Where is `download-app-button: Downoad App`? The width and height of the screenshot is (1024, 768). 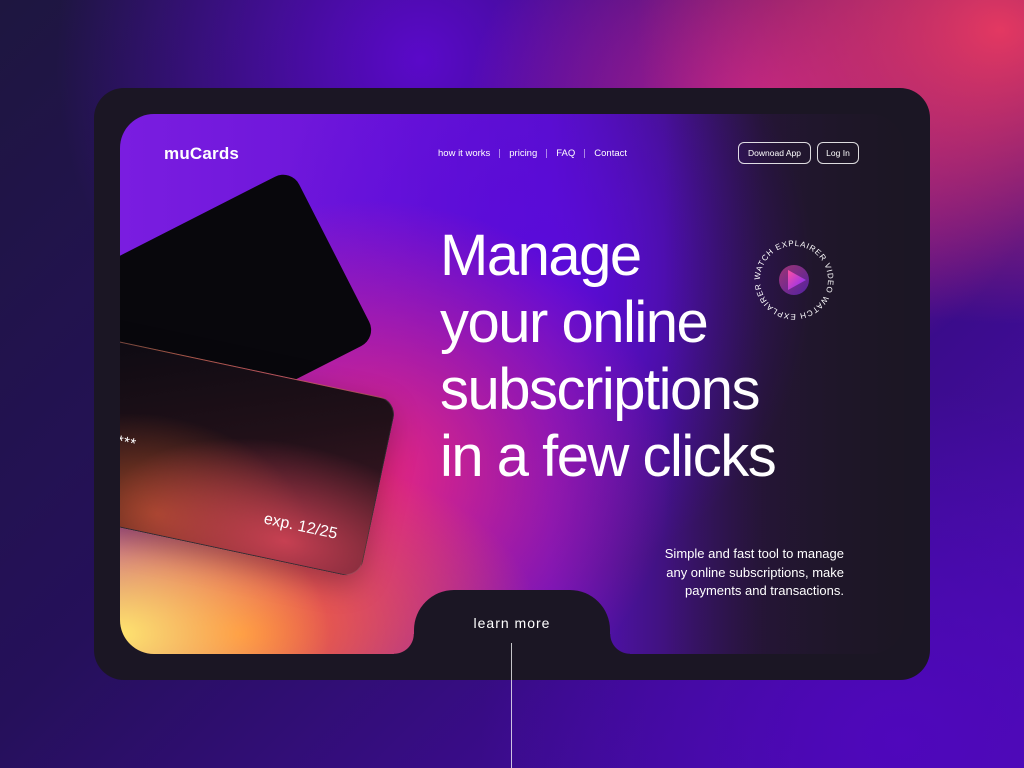
download-app-button: Downoad App is located at coordinates (774, 153).